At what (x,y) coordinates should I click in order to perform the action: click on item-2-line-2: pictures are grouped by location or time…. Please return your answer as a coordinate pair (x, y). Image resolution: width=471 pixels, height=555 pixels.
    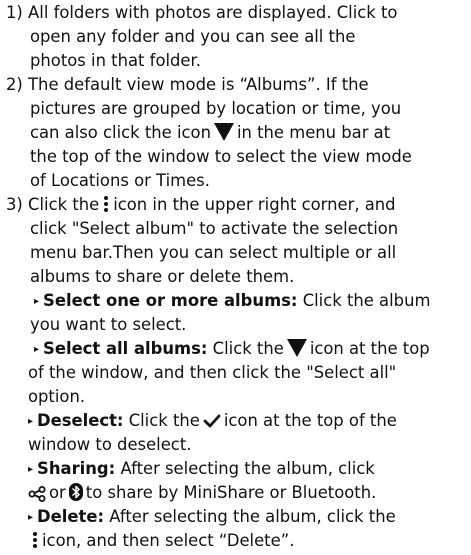
    Looking at the image, I should click on (216, 108).